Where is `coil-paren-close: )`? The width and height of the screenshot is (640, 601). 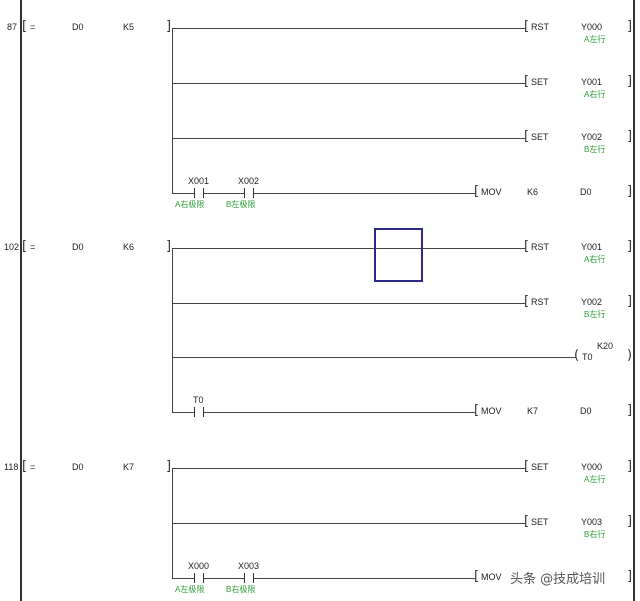
coil-paren-close: ) is located at coordinates (630, 355).